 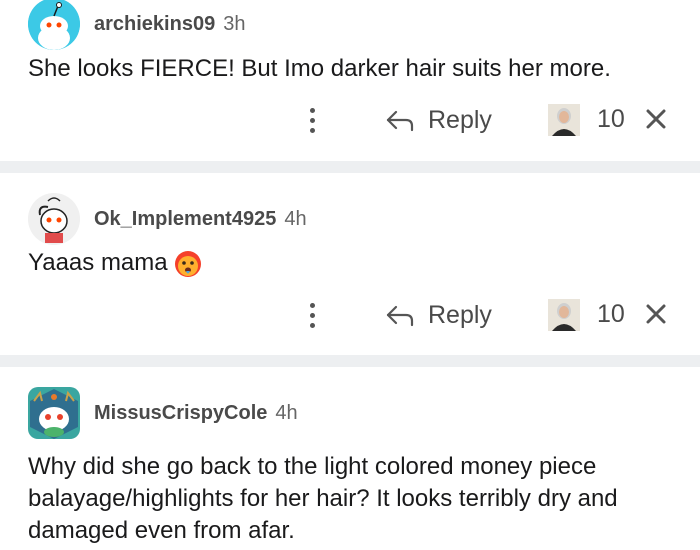 I want to click on comment-author-row: Ok_Implement4925 4h, so click(x=167, y=219).